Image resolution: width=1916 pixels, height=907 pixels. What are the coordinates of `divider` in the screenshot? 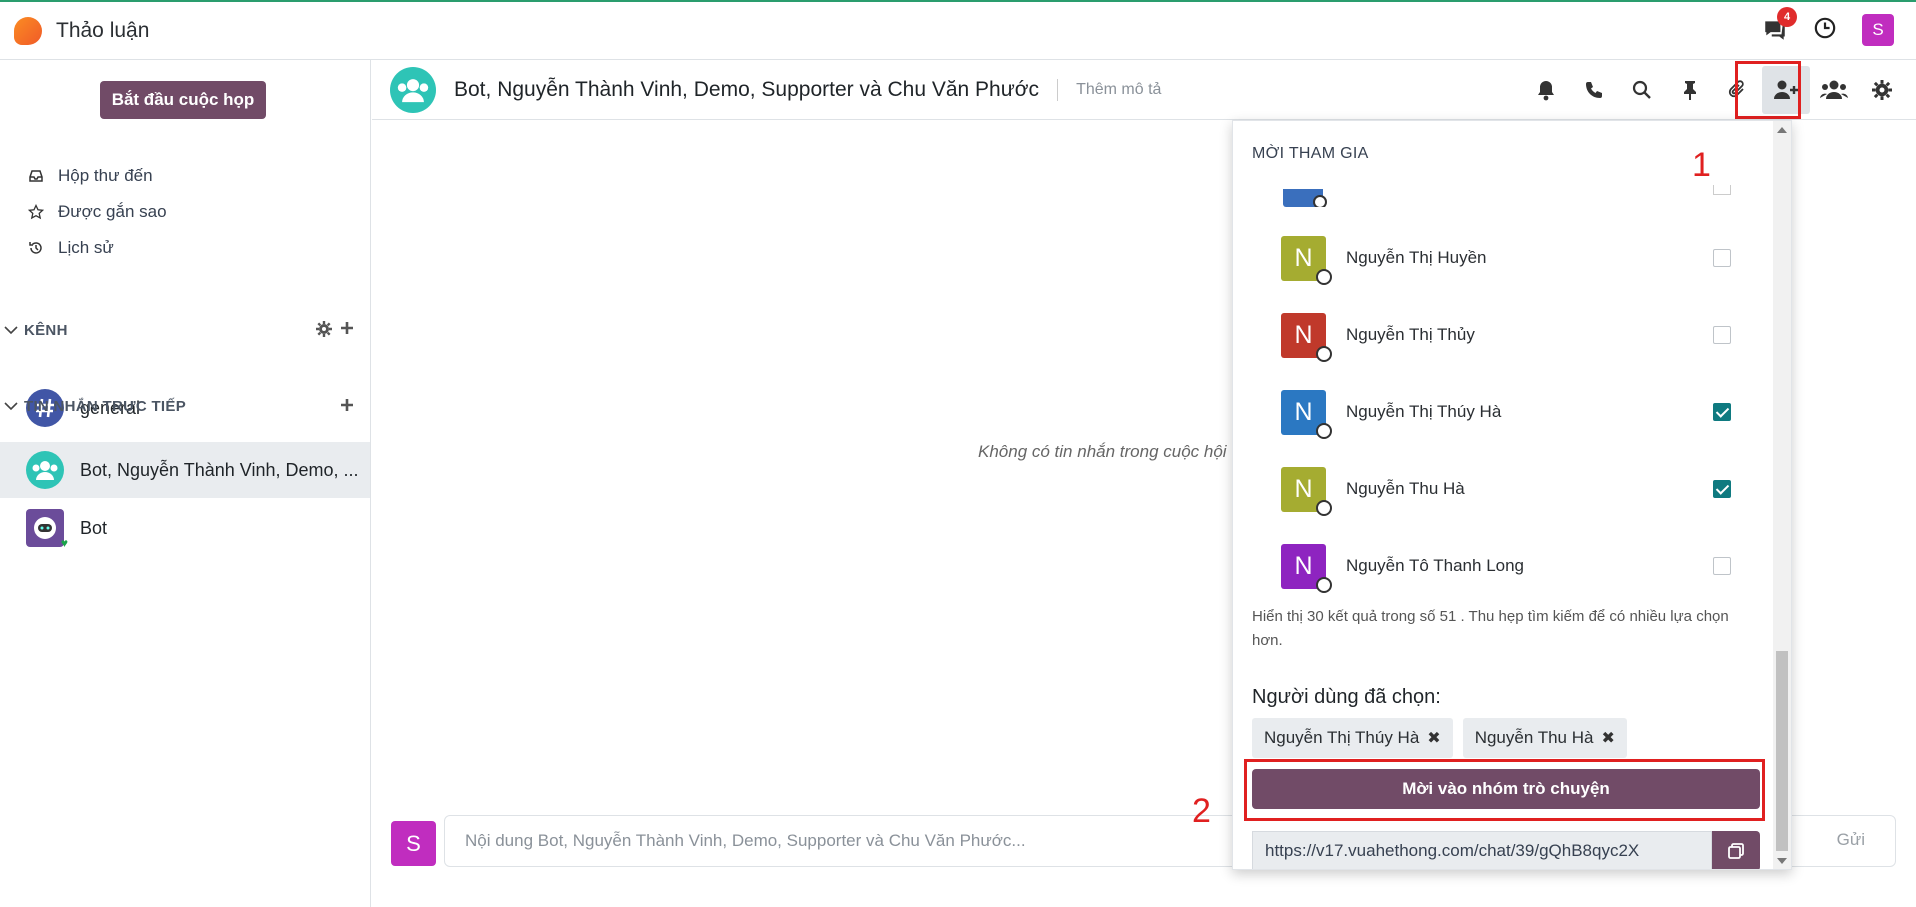 It's located at (1058, 89).